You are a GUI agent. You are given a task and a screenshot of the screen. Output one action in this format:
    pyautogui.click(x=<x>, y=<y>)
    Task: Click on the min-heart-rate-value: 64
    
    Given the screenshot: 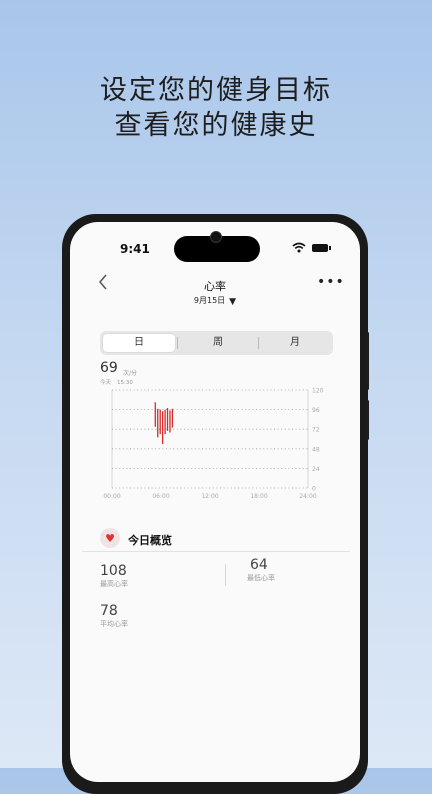 What is the action you would take?
    pyautogui.click(x=259, y=565)
    